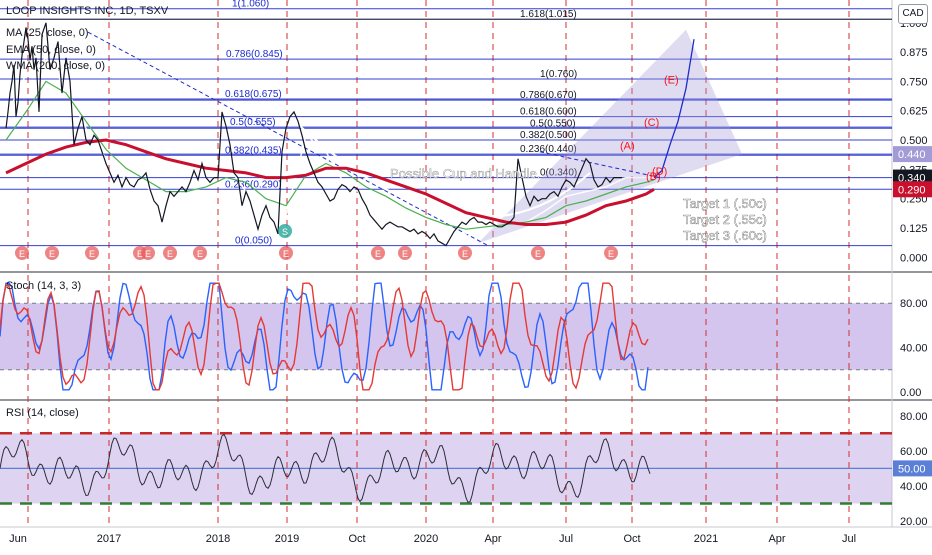 This screenshot has width=932, height=555. Describe the element at coordinates (87, 11) in the screenshot. I see `symbol-title: LOOP INSIGHTS INC, 1D, TSXV` at that location.